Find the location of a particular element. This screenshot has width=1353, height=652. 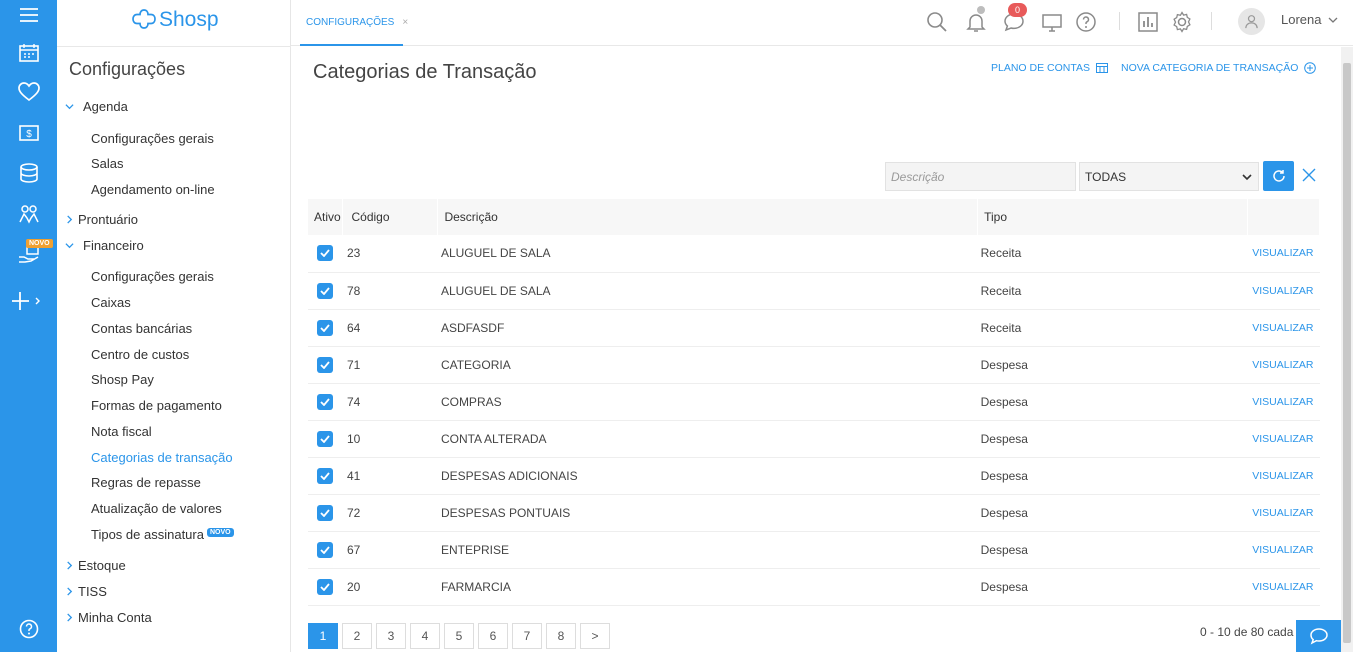

sidebar-group-tiss: TISS is located at coordinates (92, 591).